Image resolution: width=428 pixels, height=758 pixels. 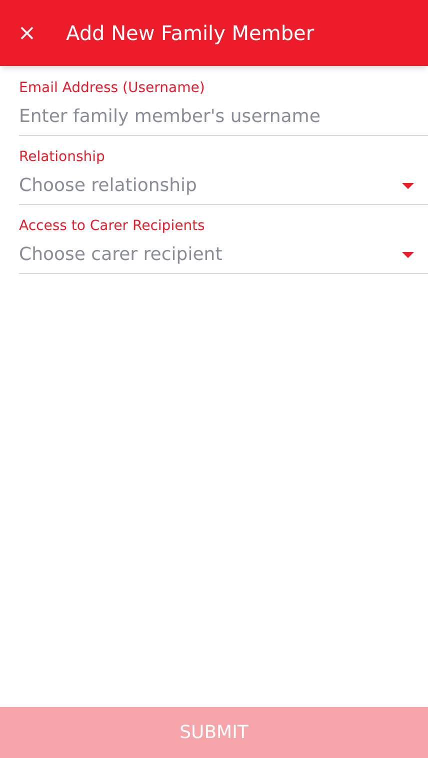 What do you see at coordinates (223, 186) in the screenshot?
I see `dropdown-field: Choose relationship` at bounding box center [223, 186].